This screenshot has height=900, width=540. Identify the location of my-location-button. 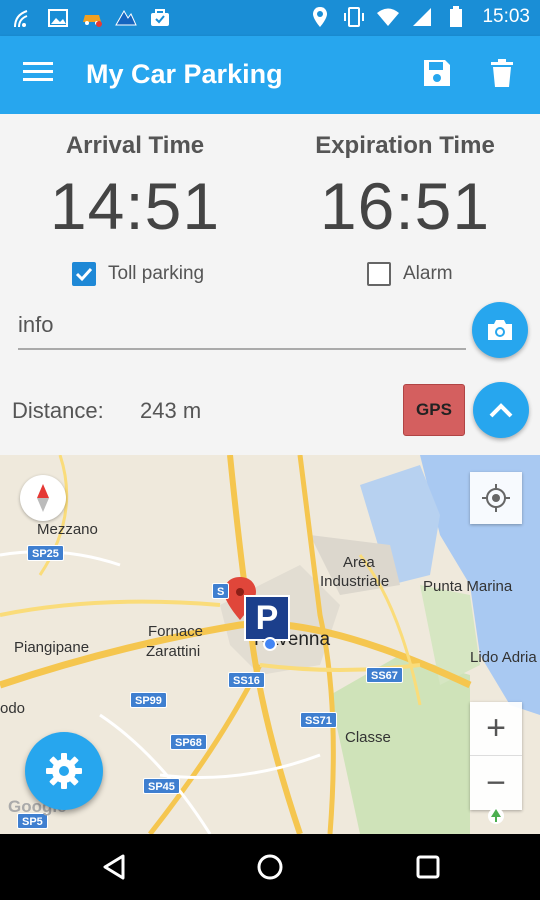
(496, 498).